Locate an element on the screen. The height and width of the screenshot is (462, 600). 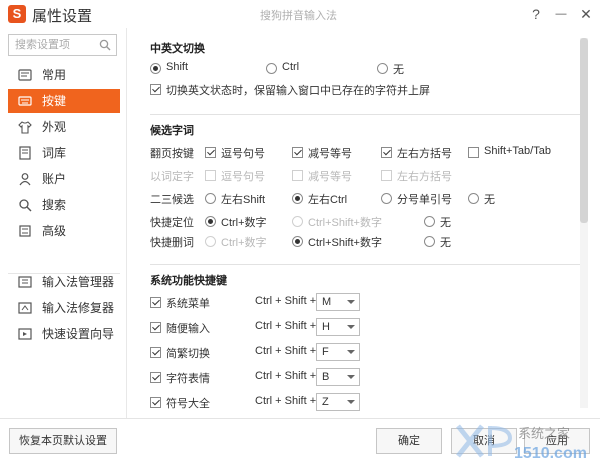
shortcut-key-select: F is located at coordinates (338, 352).